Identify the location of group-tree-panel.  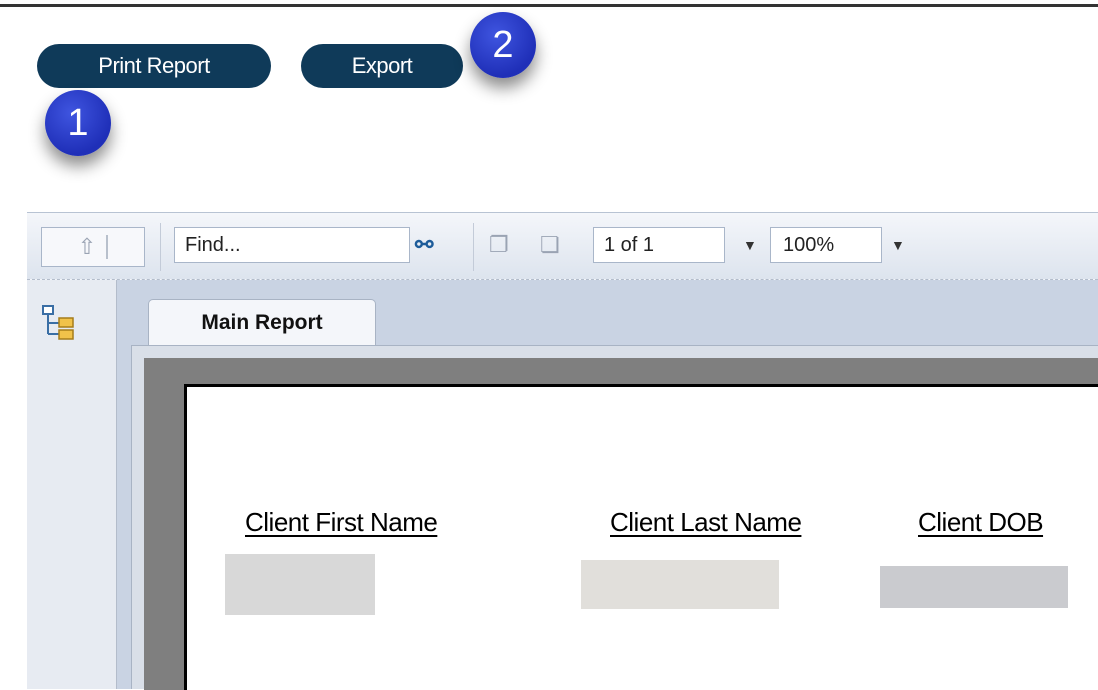
(72, 484).